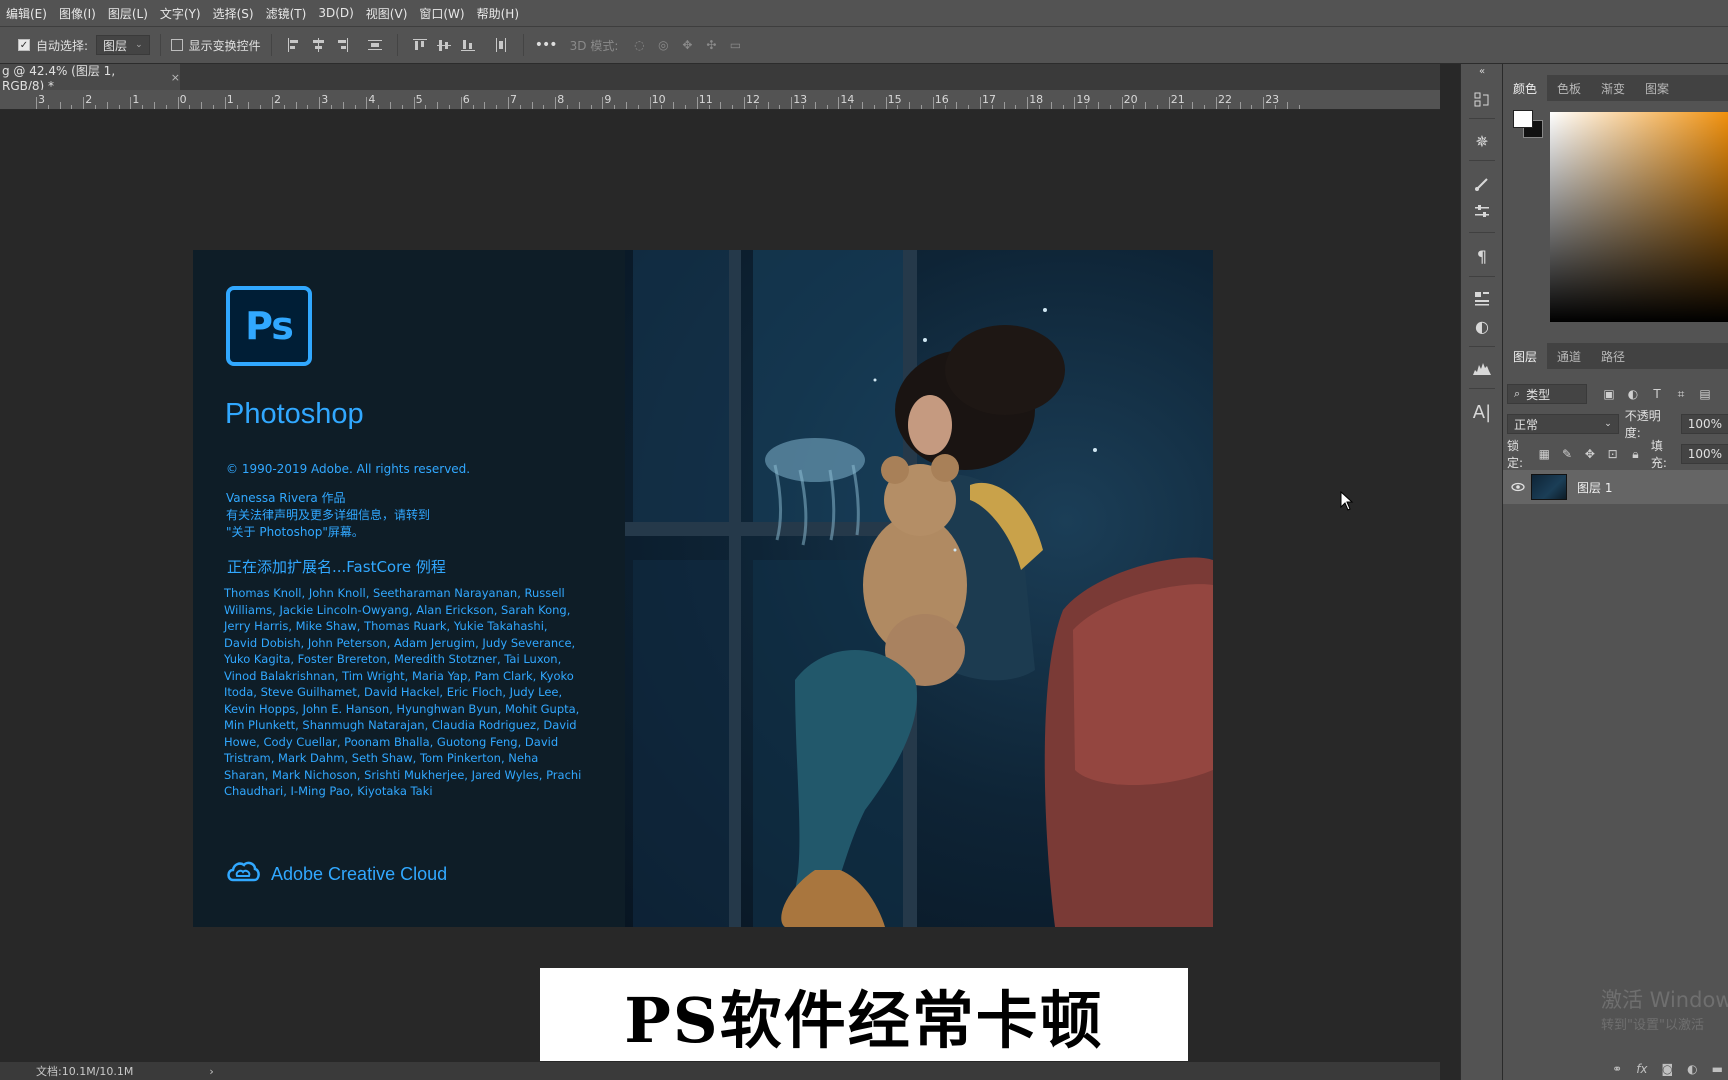 This screenshot has width=1728, height=1080. I want to click on align-left-edges-icon, so click(294, 45).